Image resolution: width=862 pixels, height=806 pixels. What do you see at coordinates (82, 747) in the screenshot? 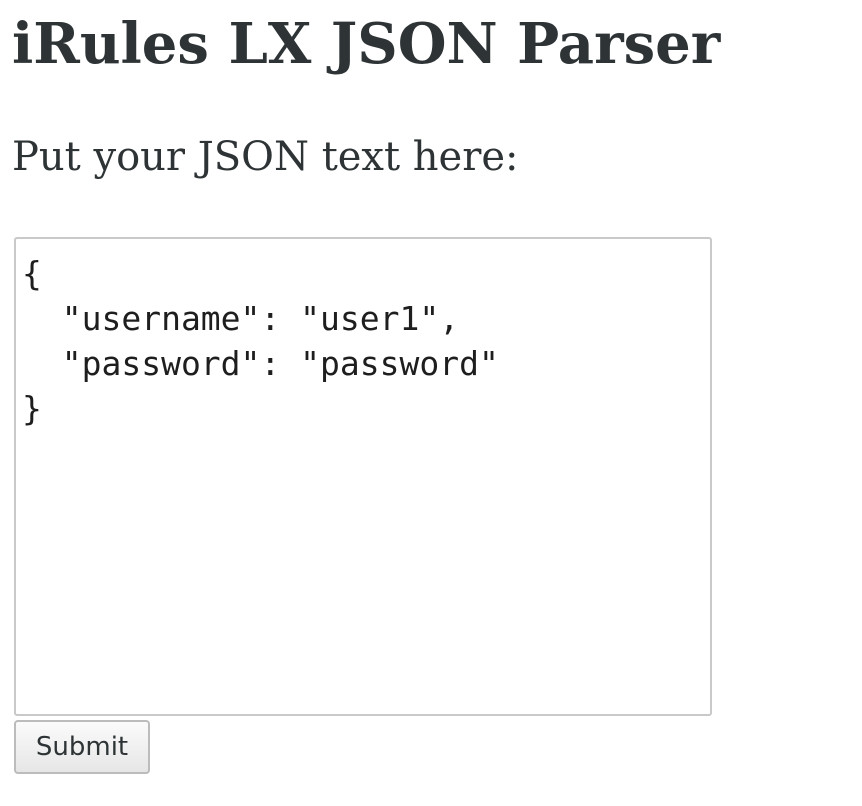
I see `submit-button: Submit` at bounding box center [82, 747].